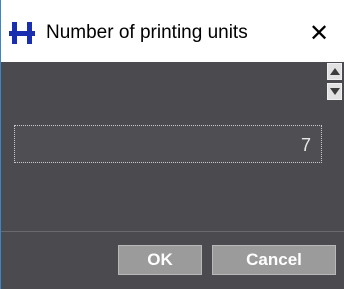 This screenshot has height=289, width=344. I want to click on dialog-title: Number of printing units, so click(147, 32).